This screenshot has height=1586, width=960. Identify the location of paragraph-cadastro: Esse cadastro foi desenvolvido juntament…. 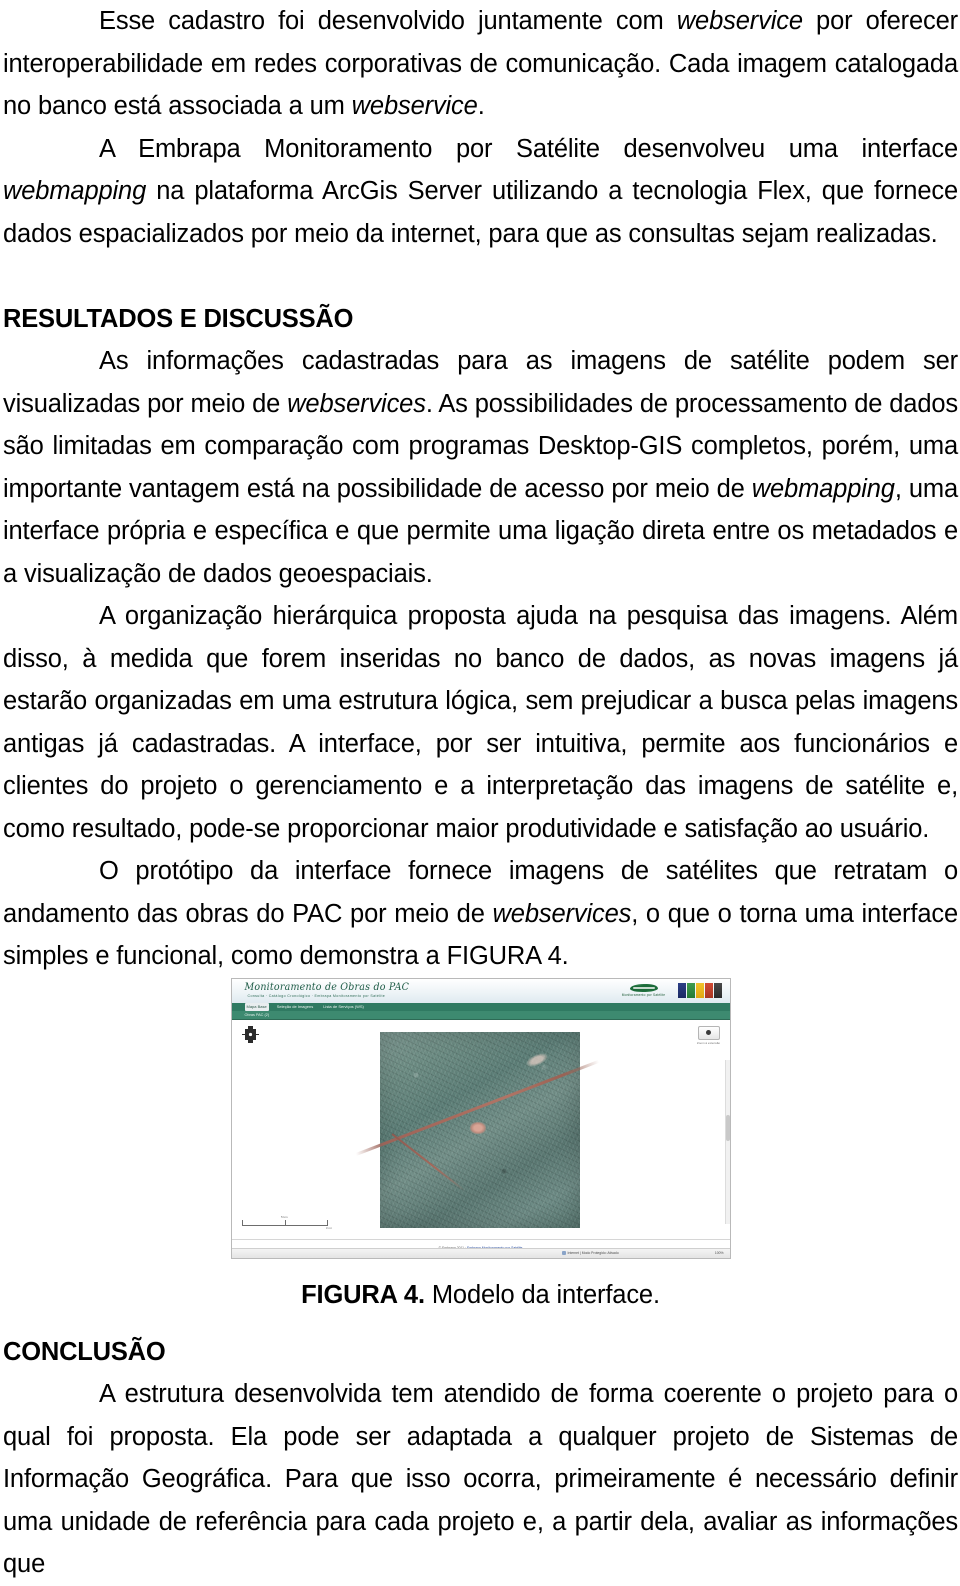
(480, 64).